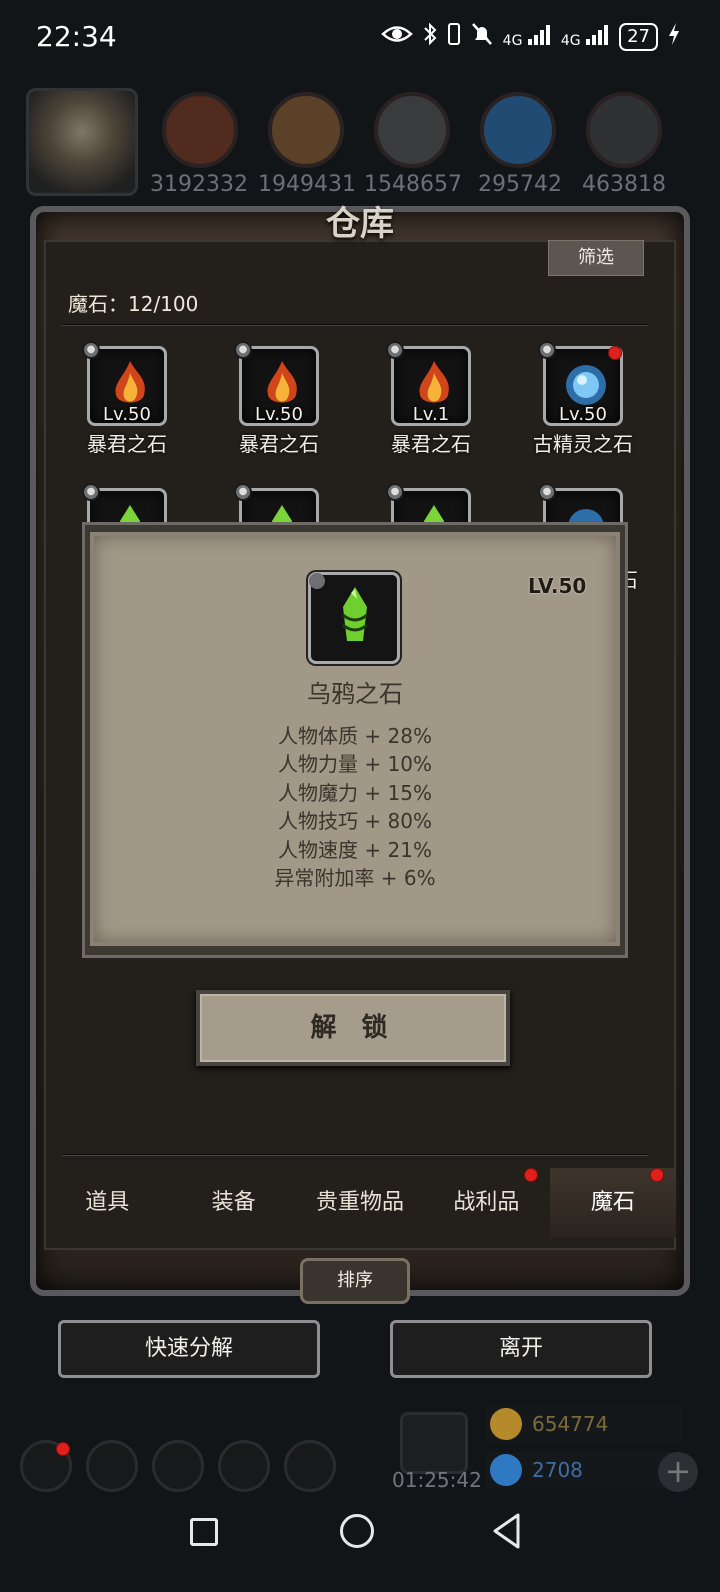  Describe the element at coordinates (355, 614) in the screenshot. I see `raven-stone-icon` at that location.